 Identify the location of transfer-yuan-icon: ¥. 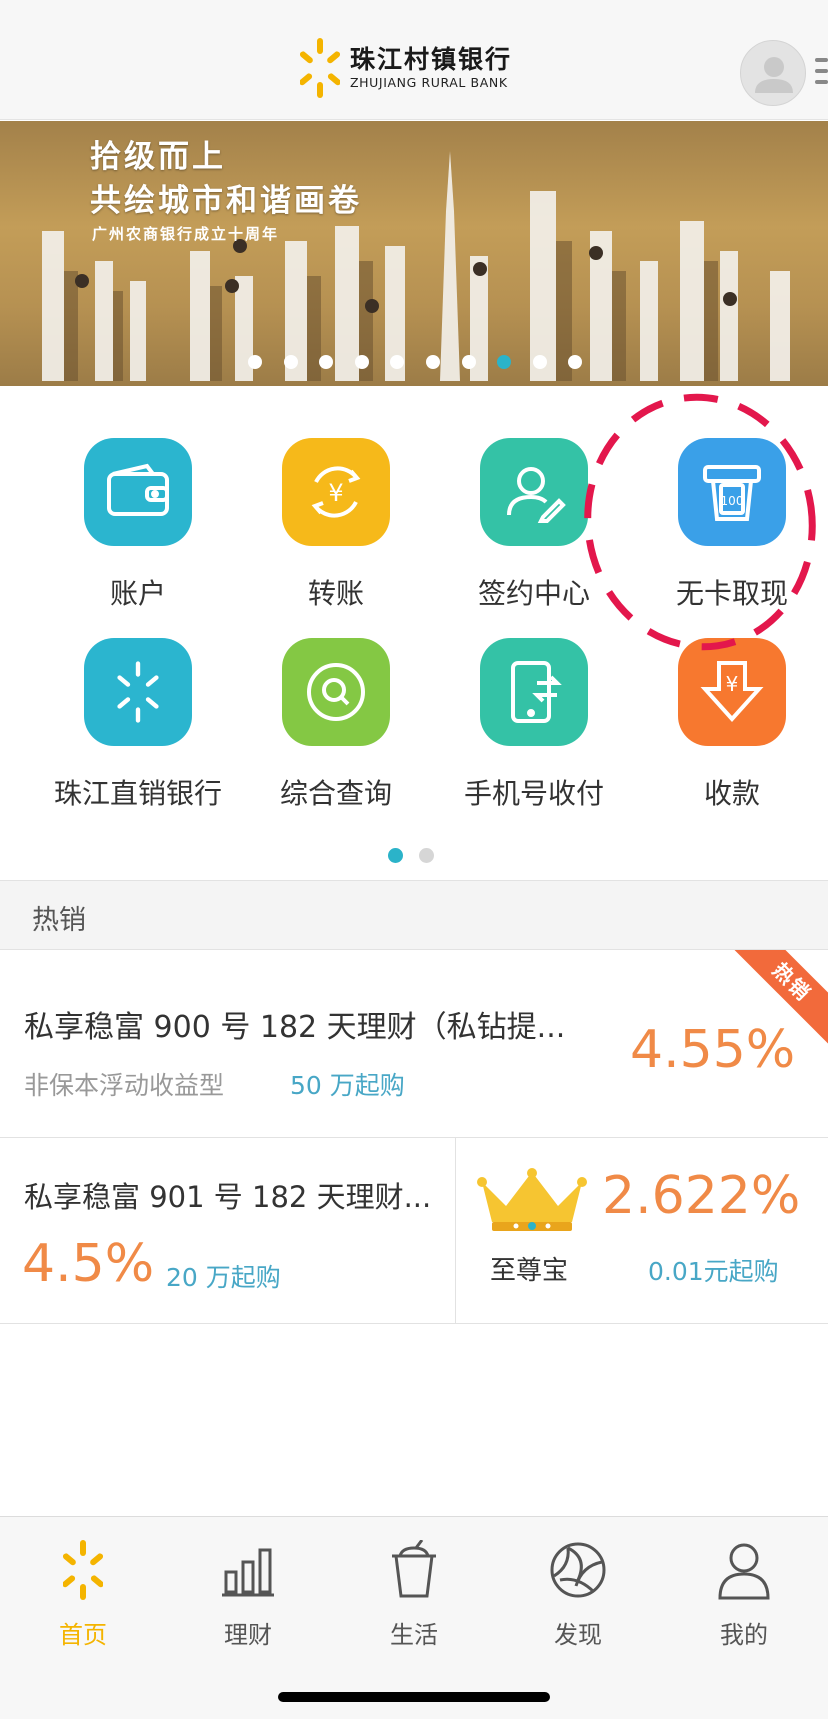
(336, 492).